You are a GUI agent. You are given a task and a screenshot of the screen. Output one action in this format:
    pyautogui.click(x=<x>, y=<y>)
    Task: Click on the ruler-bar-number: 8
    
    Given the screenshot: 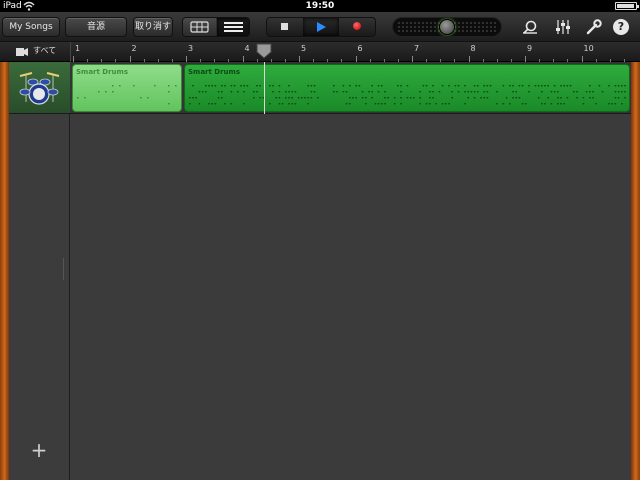 What is the action you would take?
    pyautogui.click(x=473, y=48)
    